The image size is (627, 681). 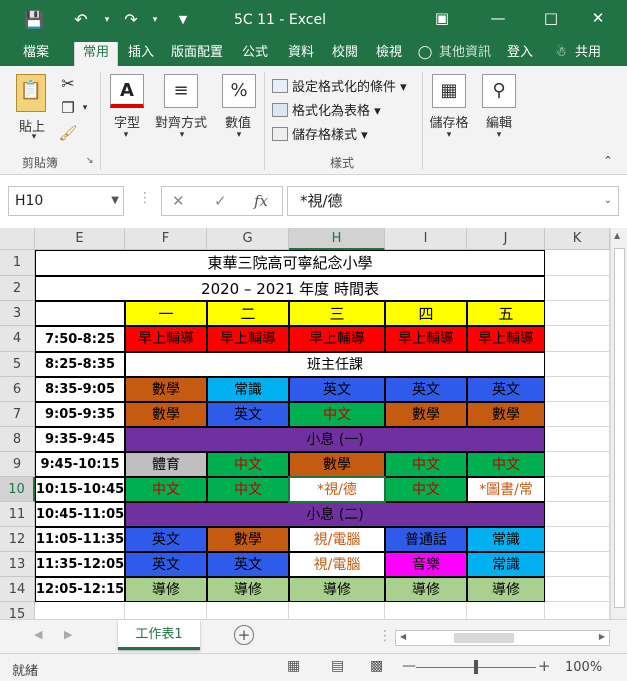 I want to click on row12-lesson-3: 視/電腦, so click(x=337, y=539).